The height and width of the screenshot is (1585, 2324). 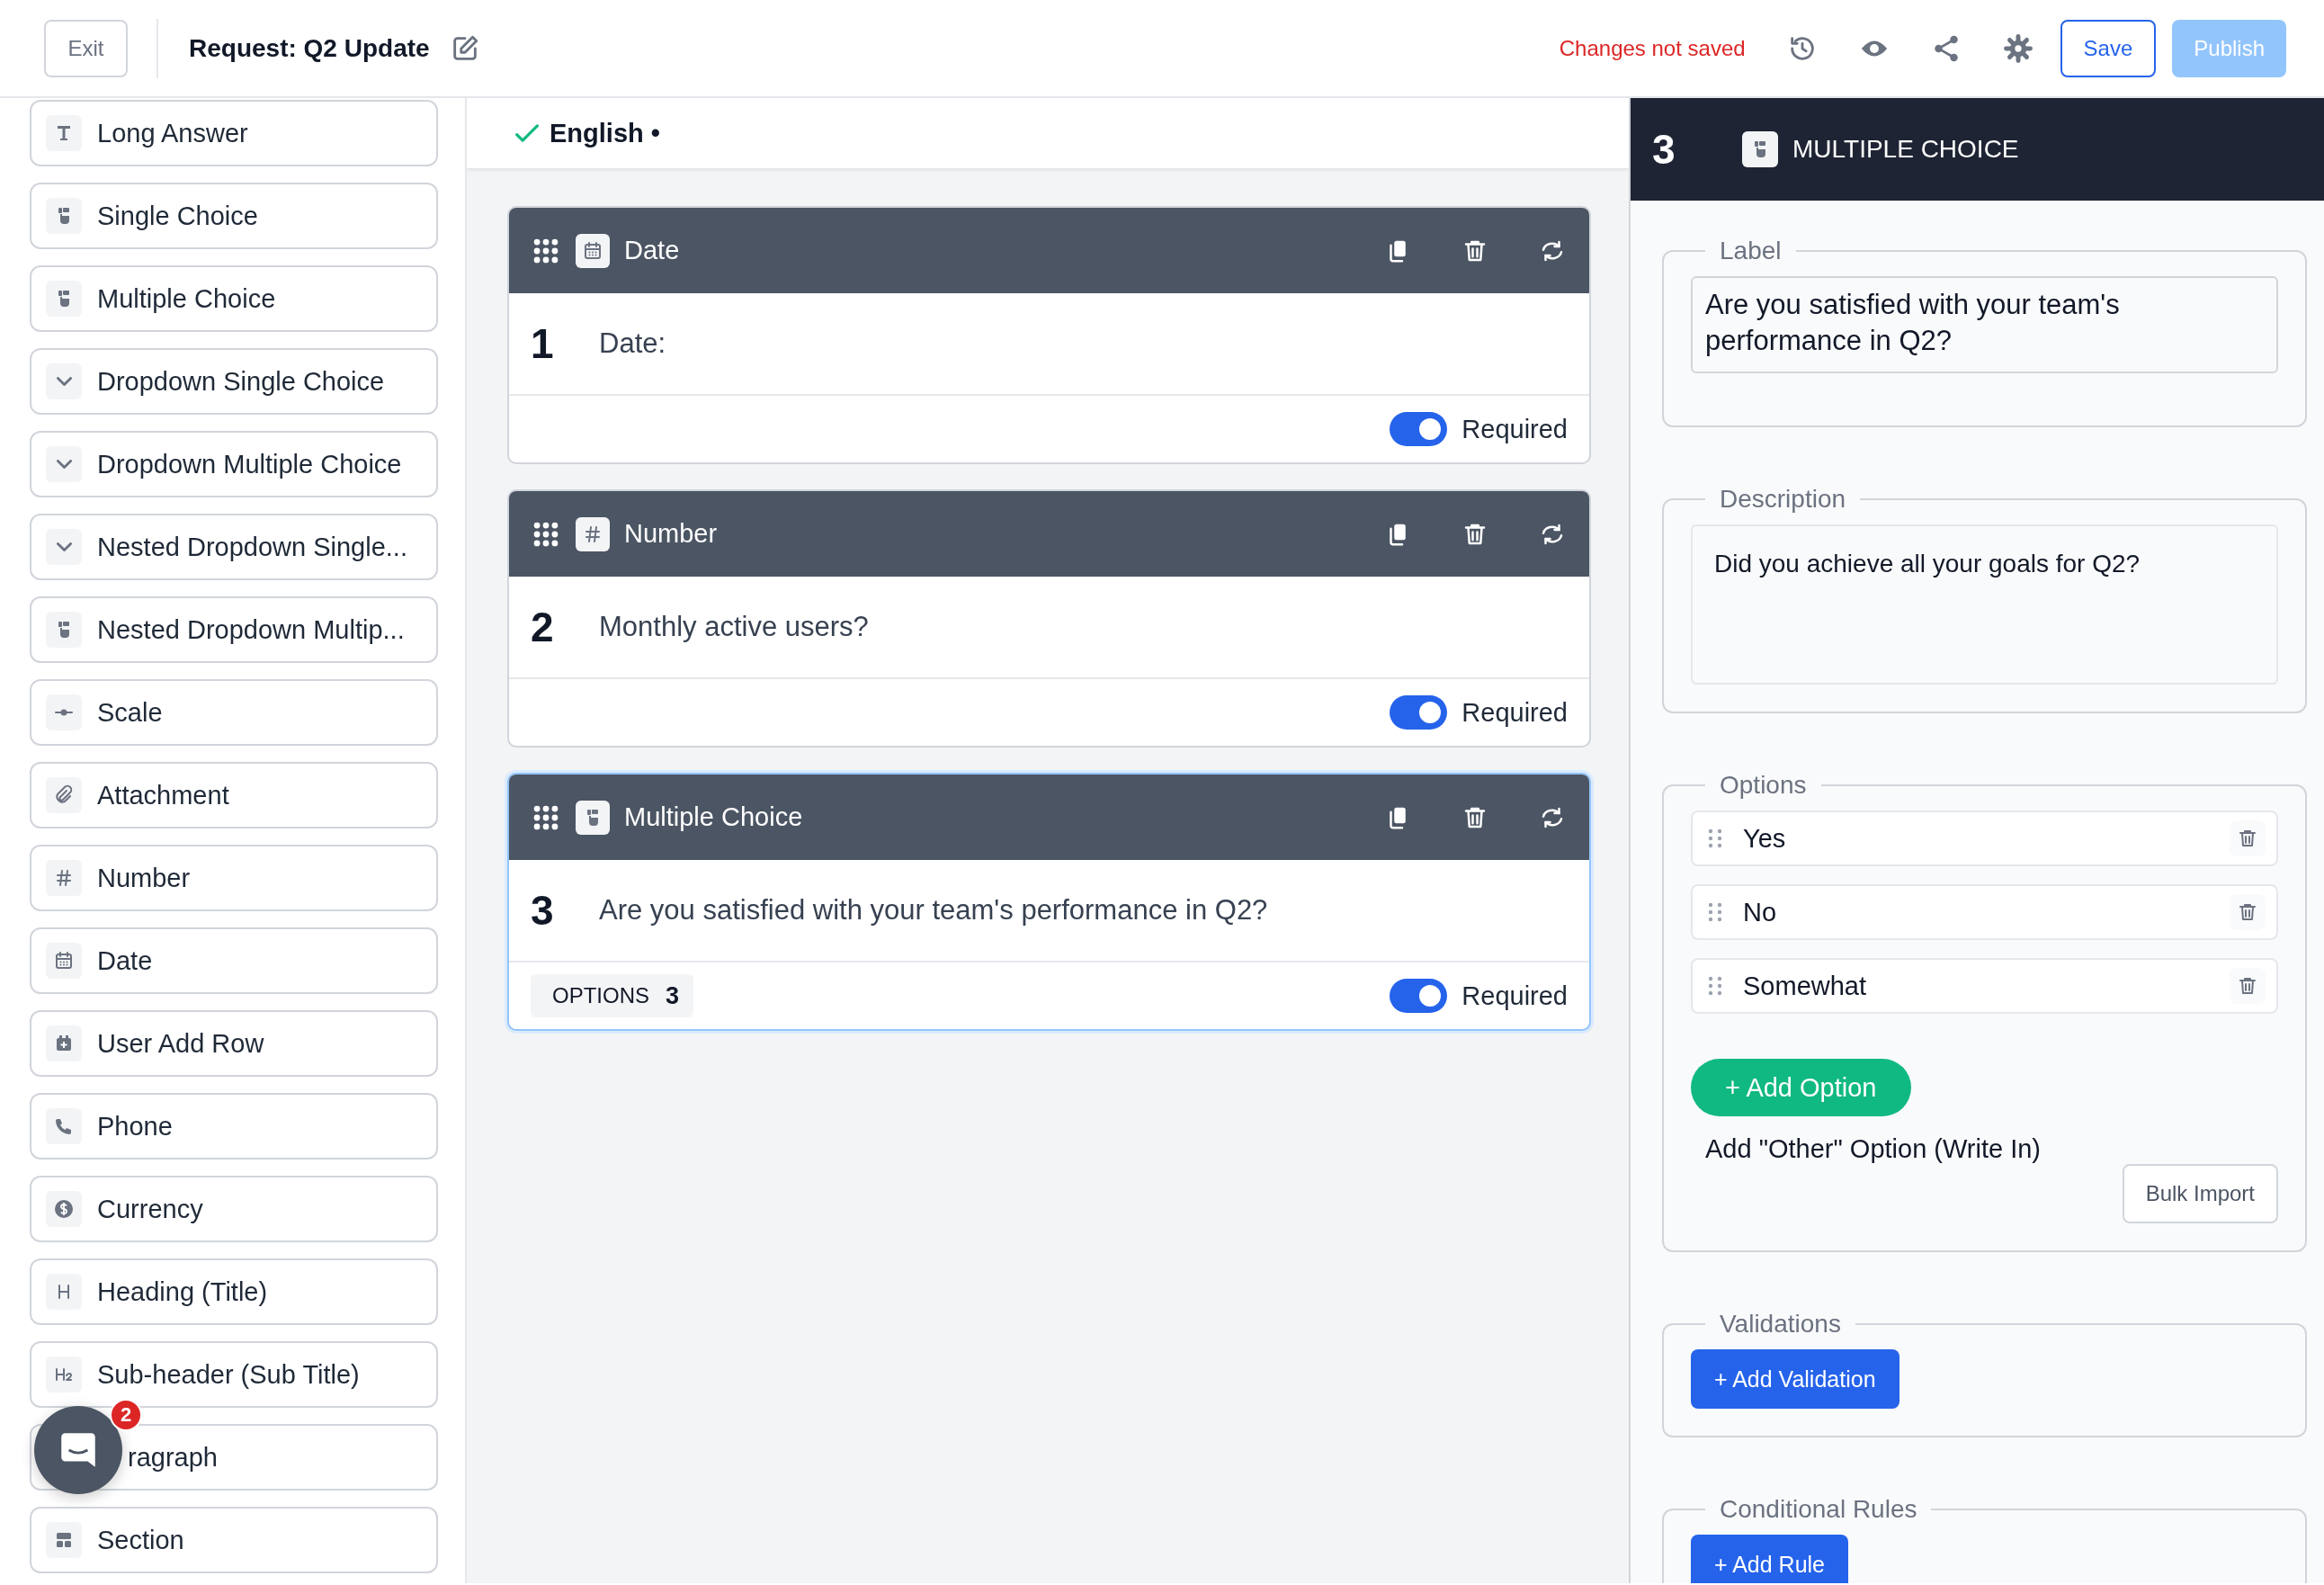 What do you see at coordinates (1795, 1379) in the screenshot?
I see `add-validation-button: + Add Validation` at bounding box center [1795, 1379].